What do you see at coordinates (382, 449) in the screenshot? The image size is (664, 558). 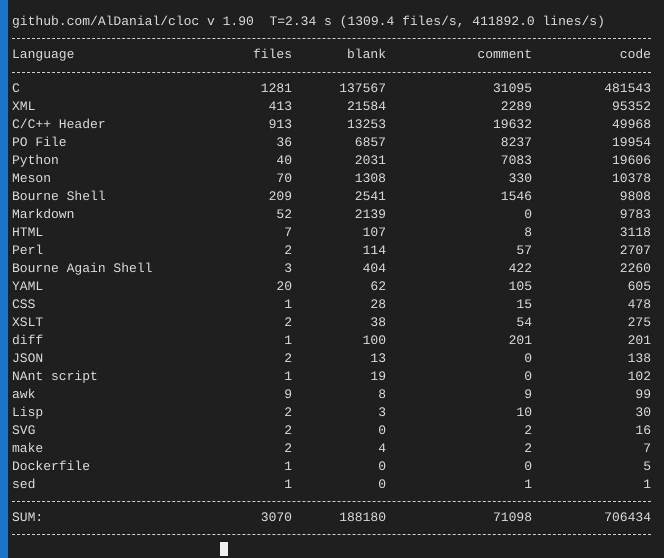 I see `table-cell: 4` at bounding box center [382, 449].